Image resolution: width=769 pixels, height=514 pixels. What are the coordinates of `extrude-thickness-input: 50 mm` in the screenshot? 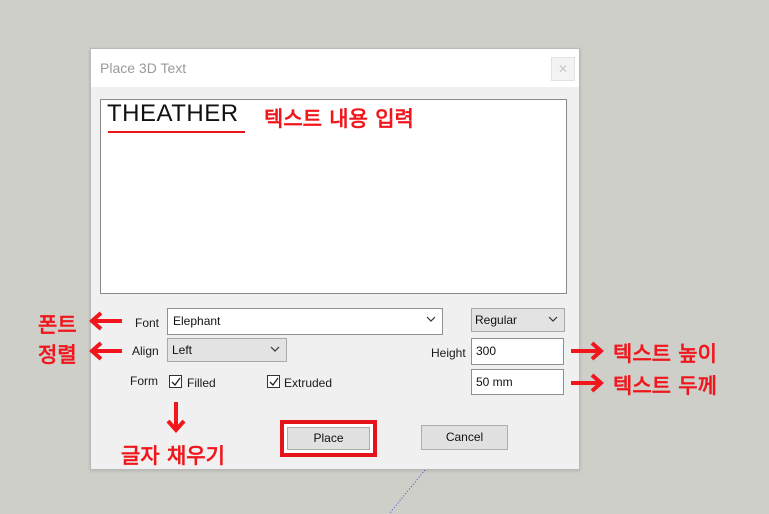 It's located at (517, 382).